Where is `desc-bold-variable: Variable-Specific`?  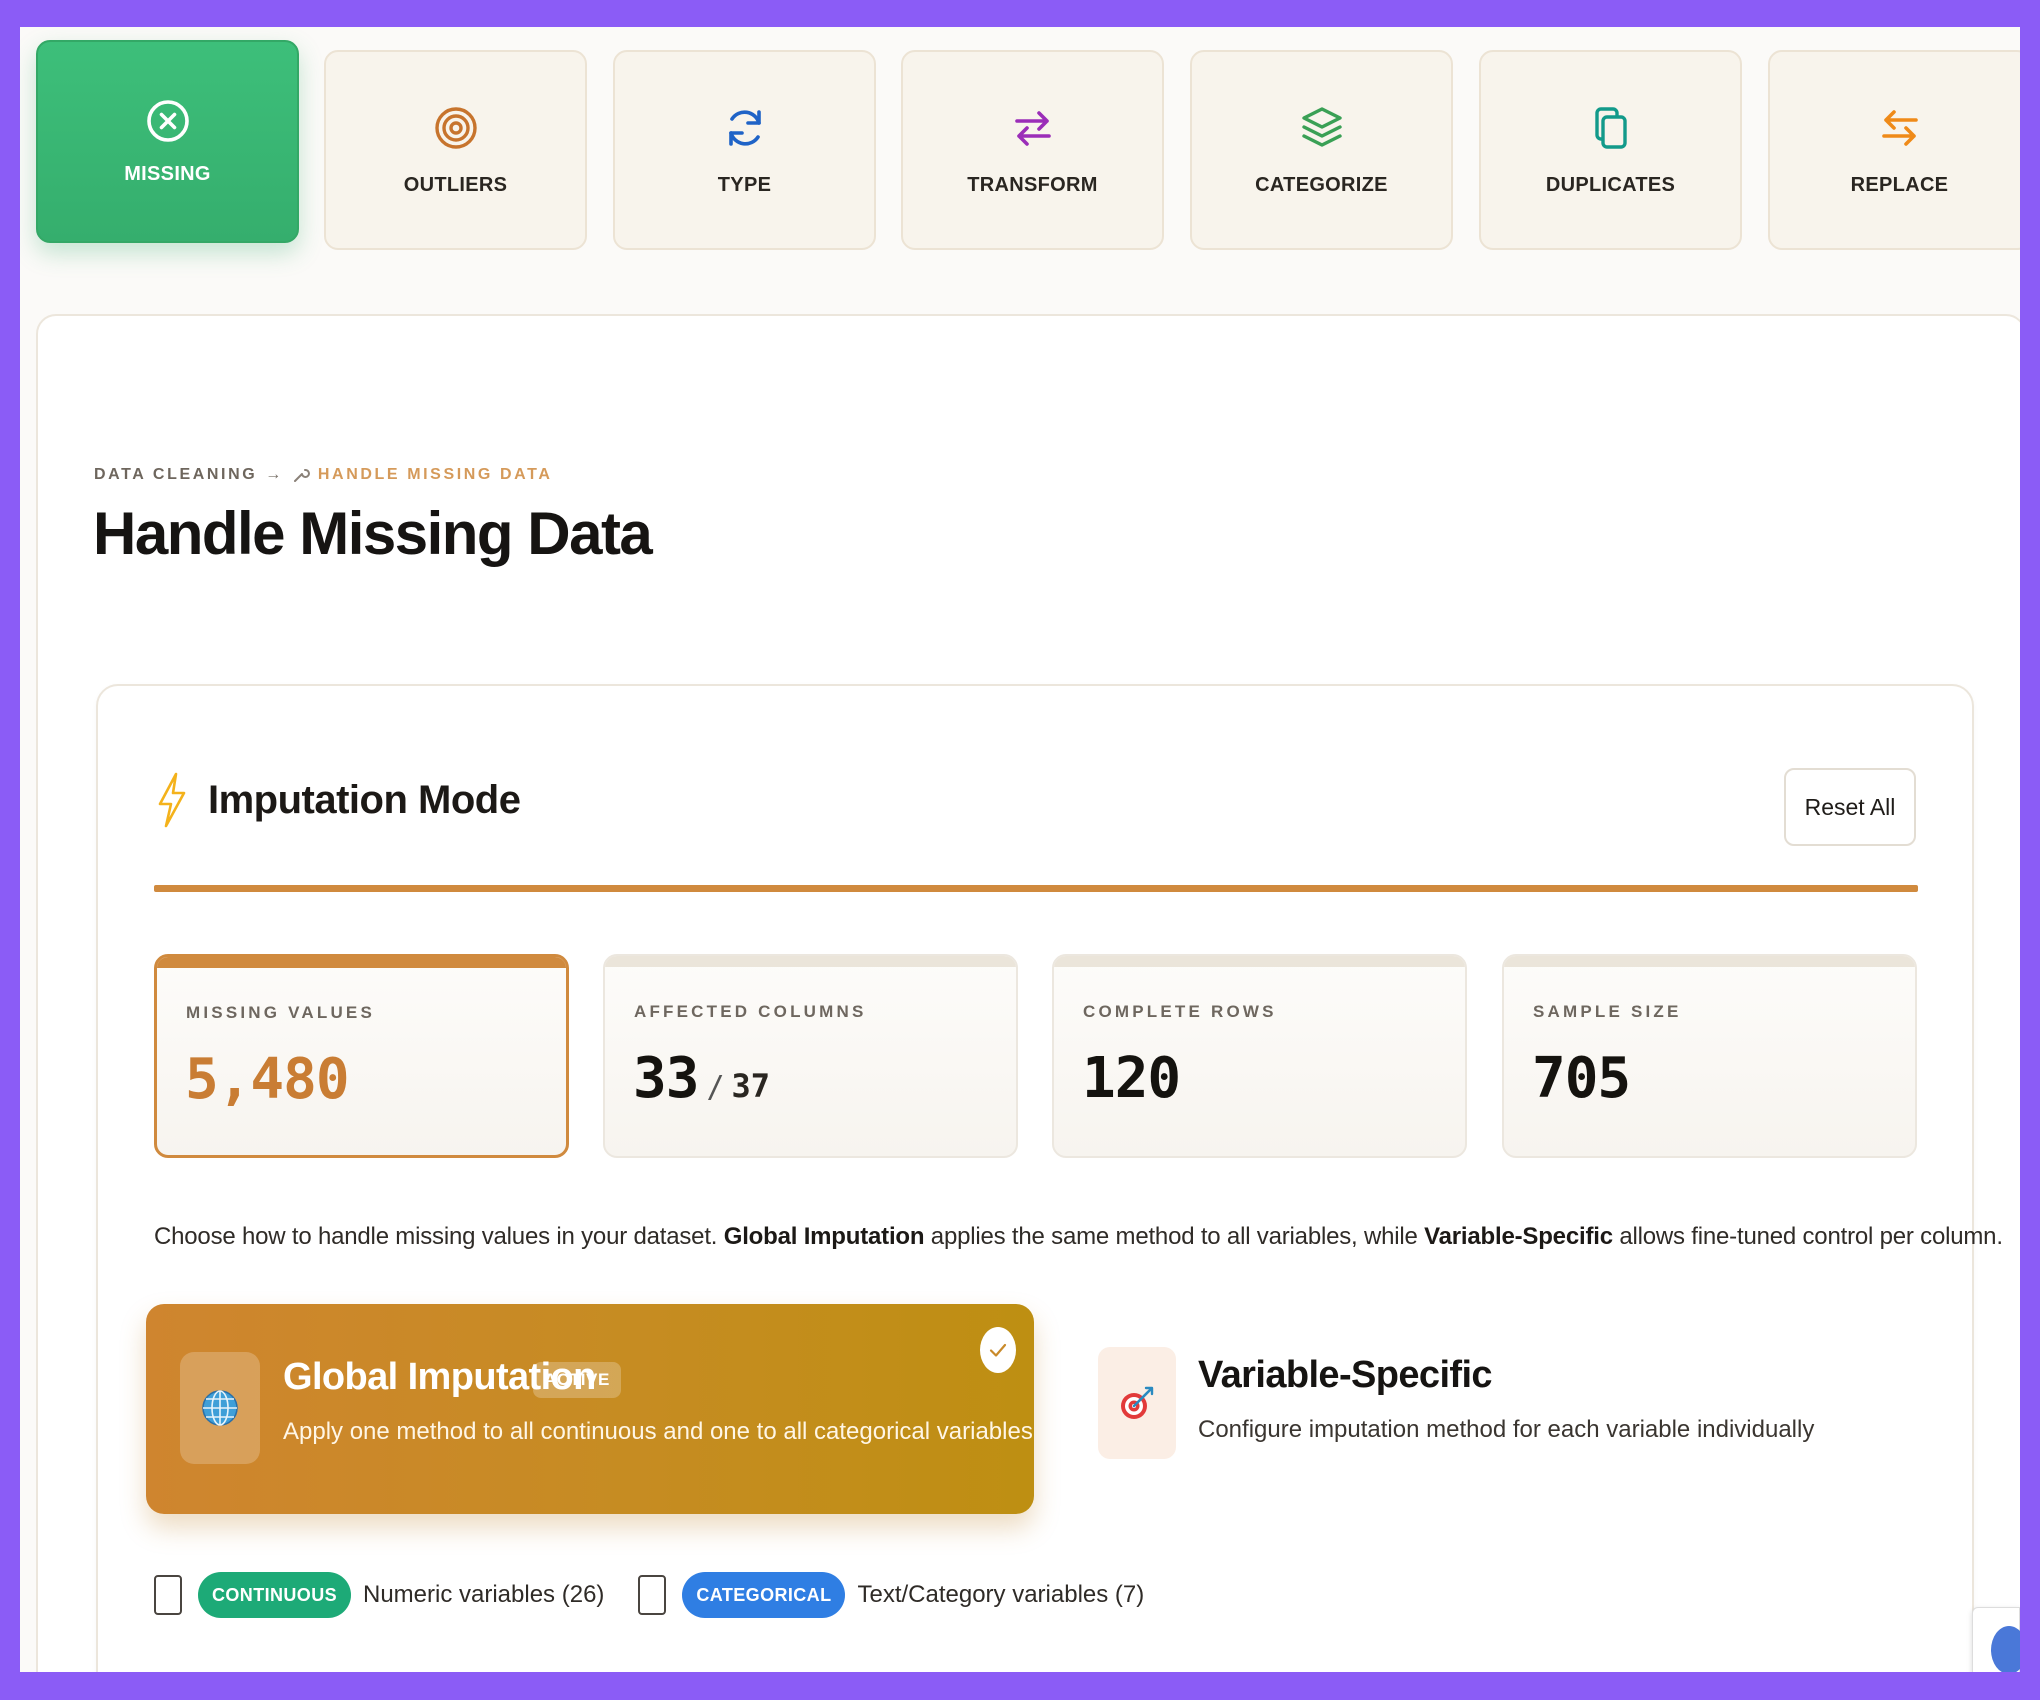
desc-bold-variable: Variable-Specific is located at coordinates (1518, 1236).